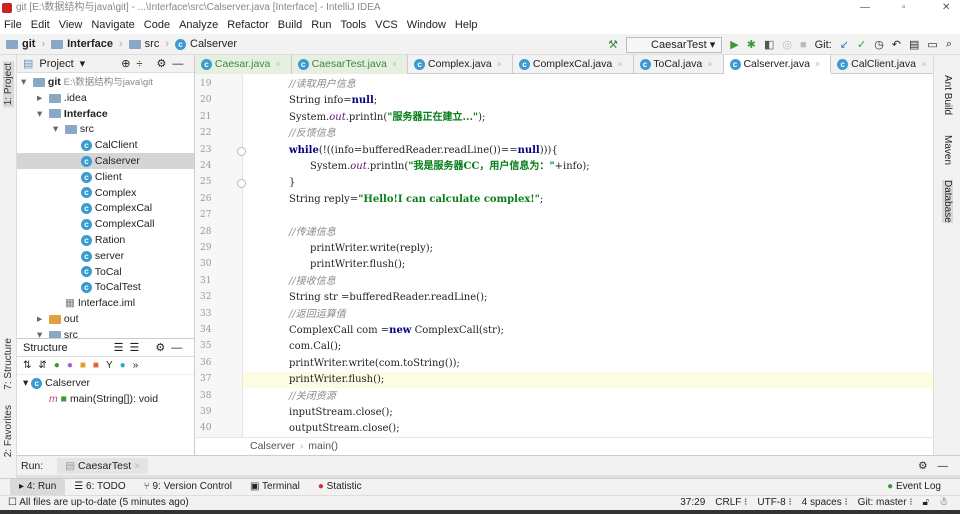  Describe the element at coordinates (58, 319) in the screenshot. I see `tree-item: ▸ out` at that location.